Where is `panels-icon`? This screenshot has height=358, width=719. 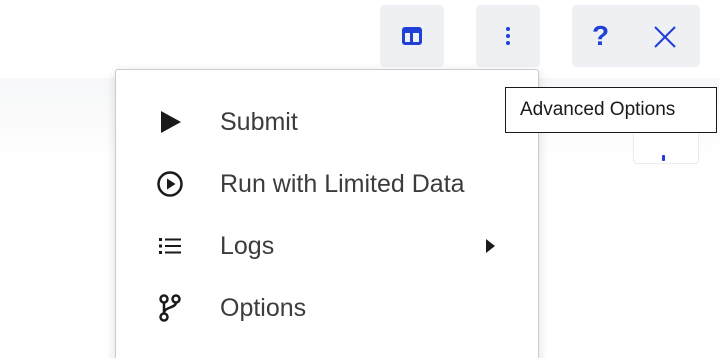 panels-icon is located at coordinates (412, 36).